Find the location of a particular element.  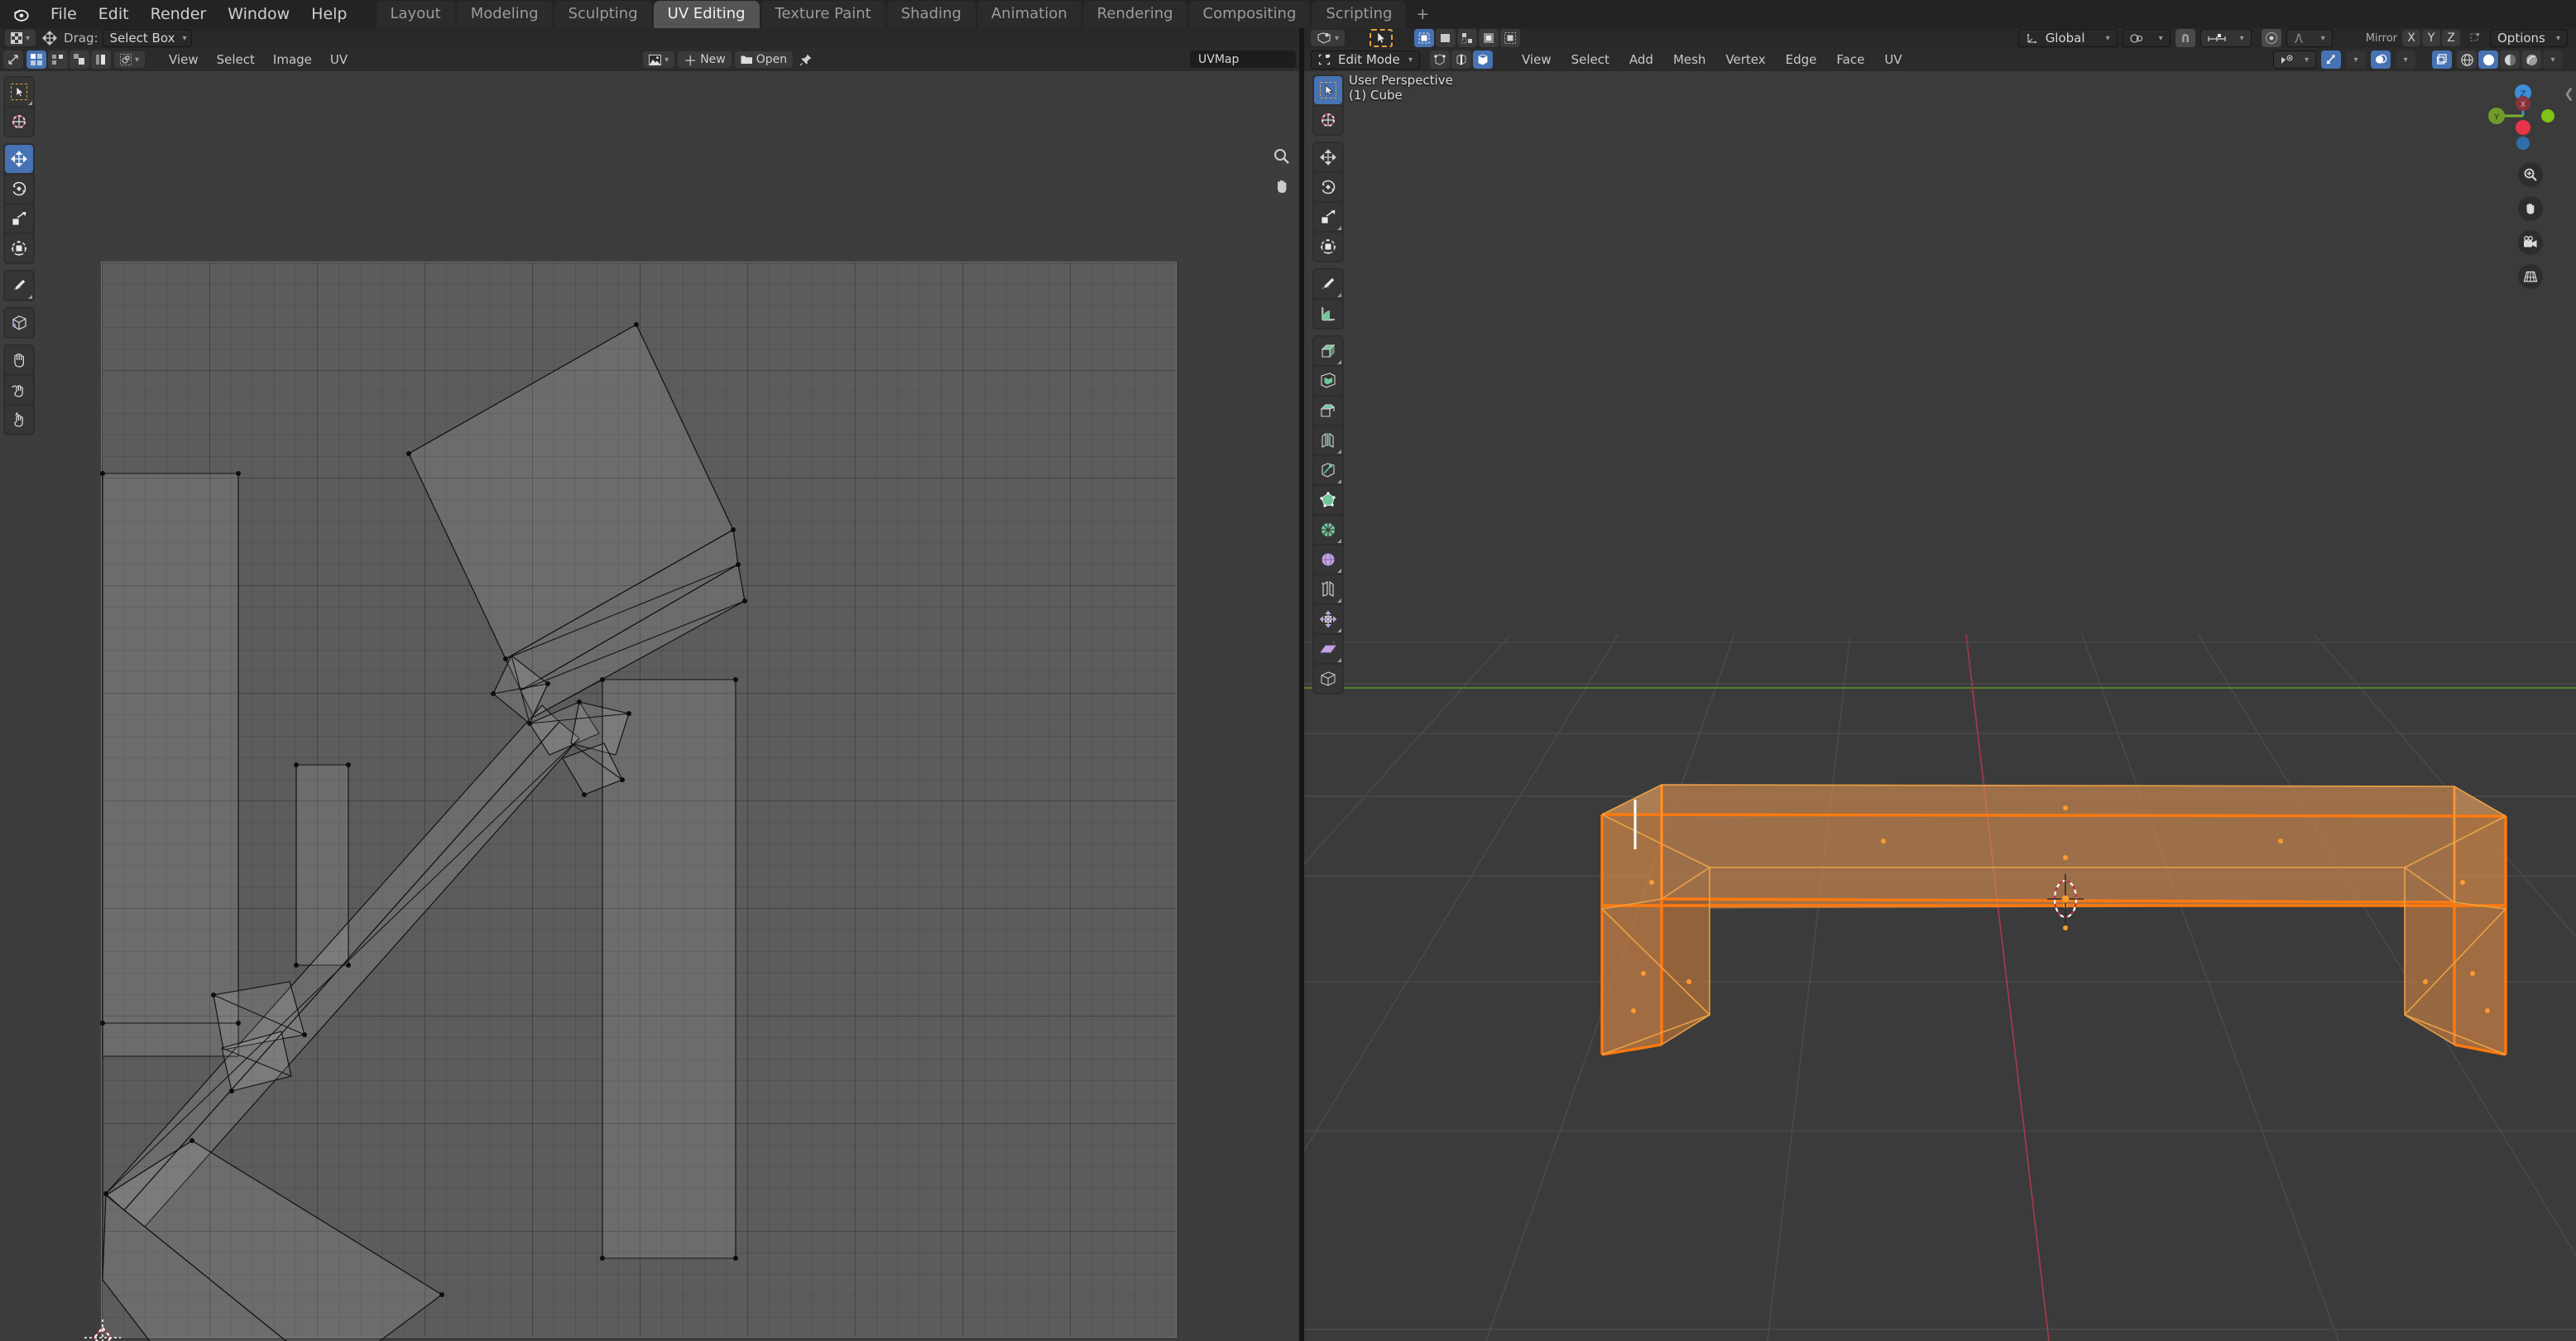

uv-menu-uv: UV is located at coordinates (339, 59).